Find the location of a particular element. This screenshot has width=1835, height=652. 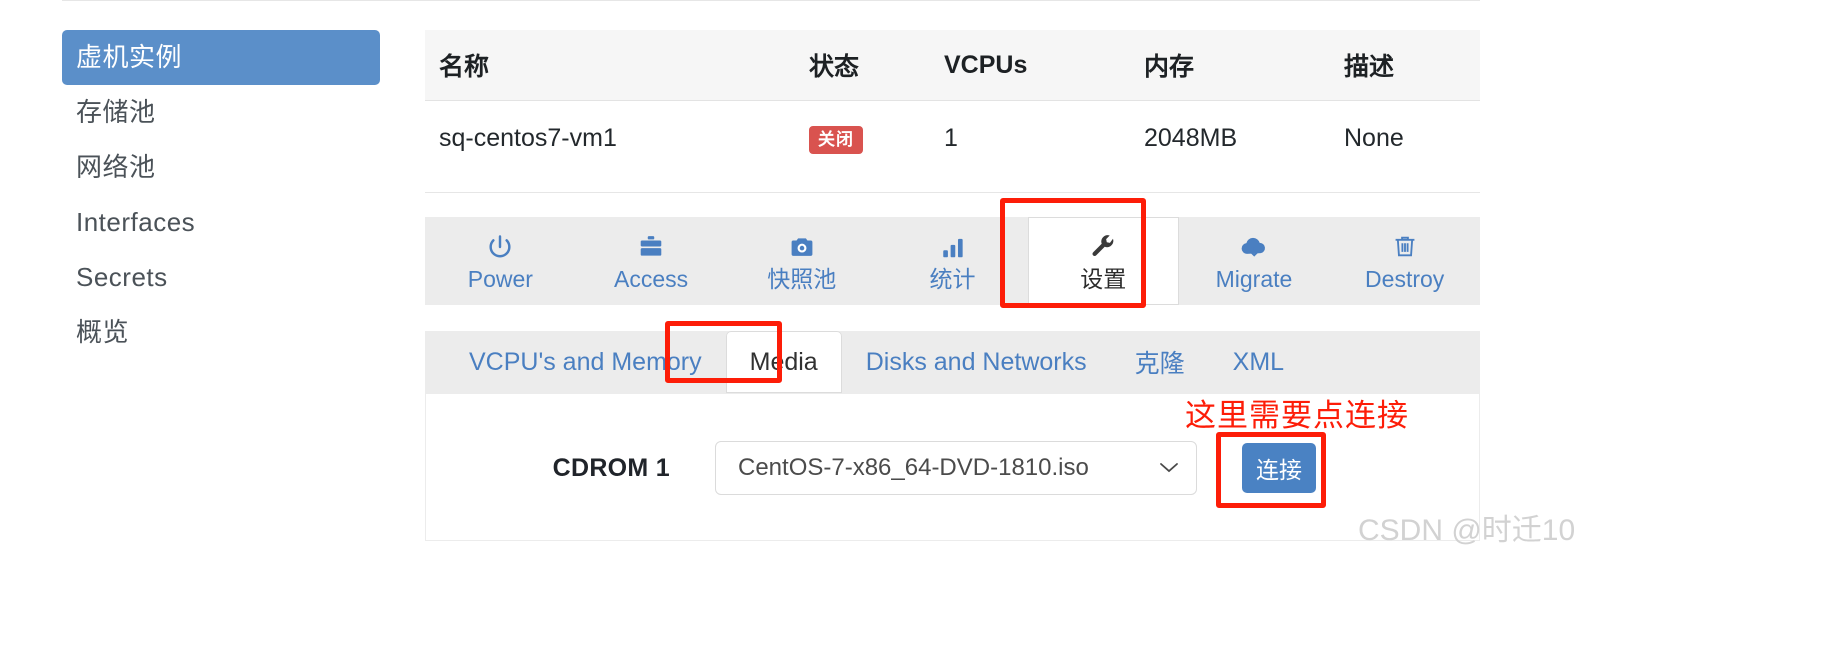

power-icon is located at coordinates (500, 247).